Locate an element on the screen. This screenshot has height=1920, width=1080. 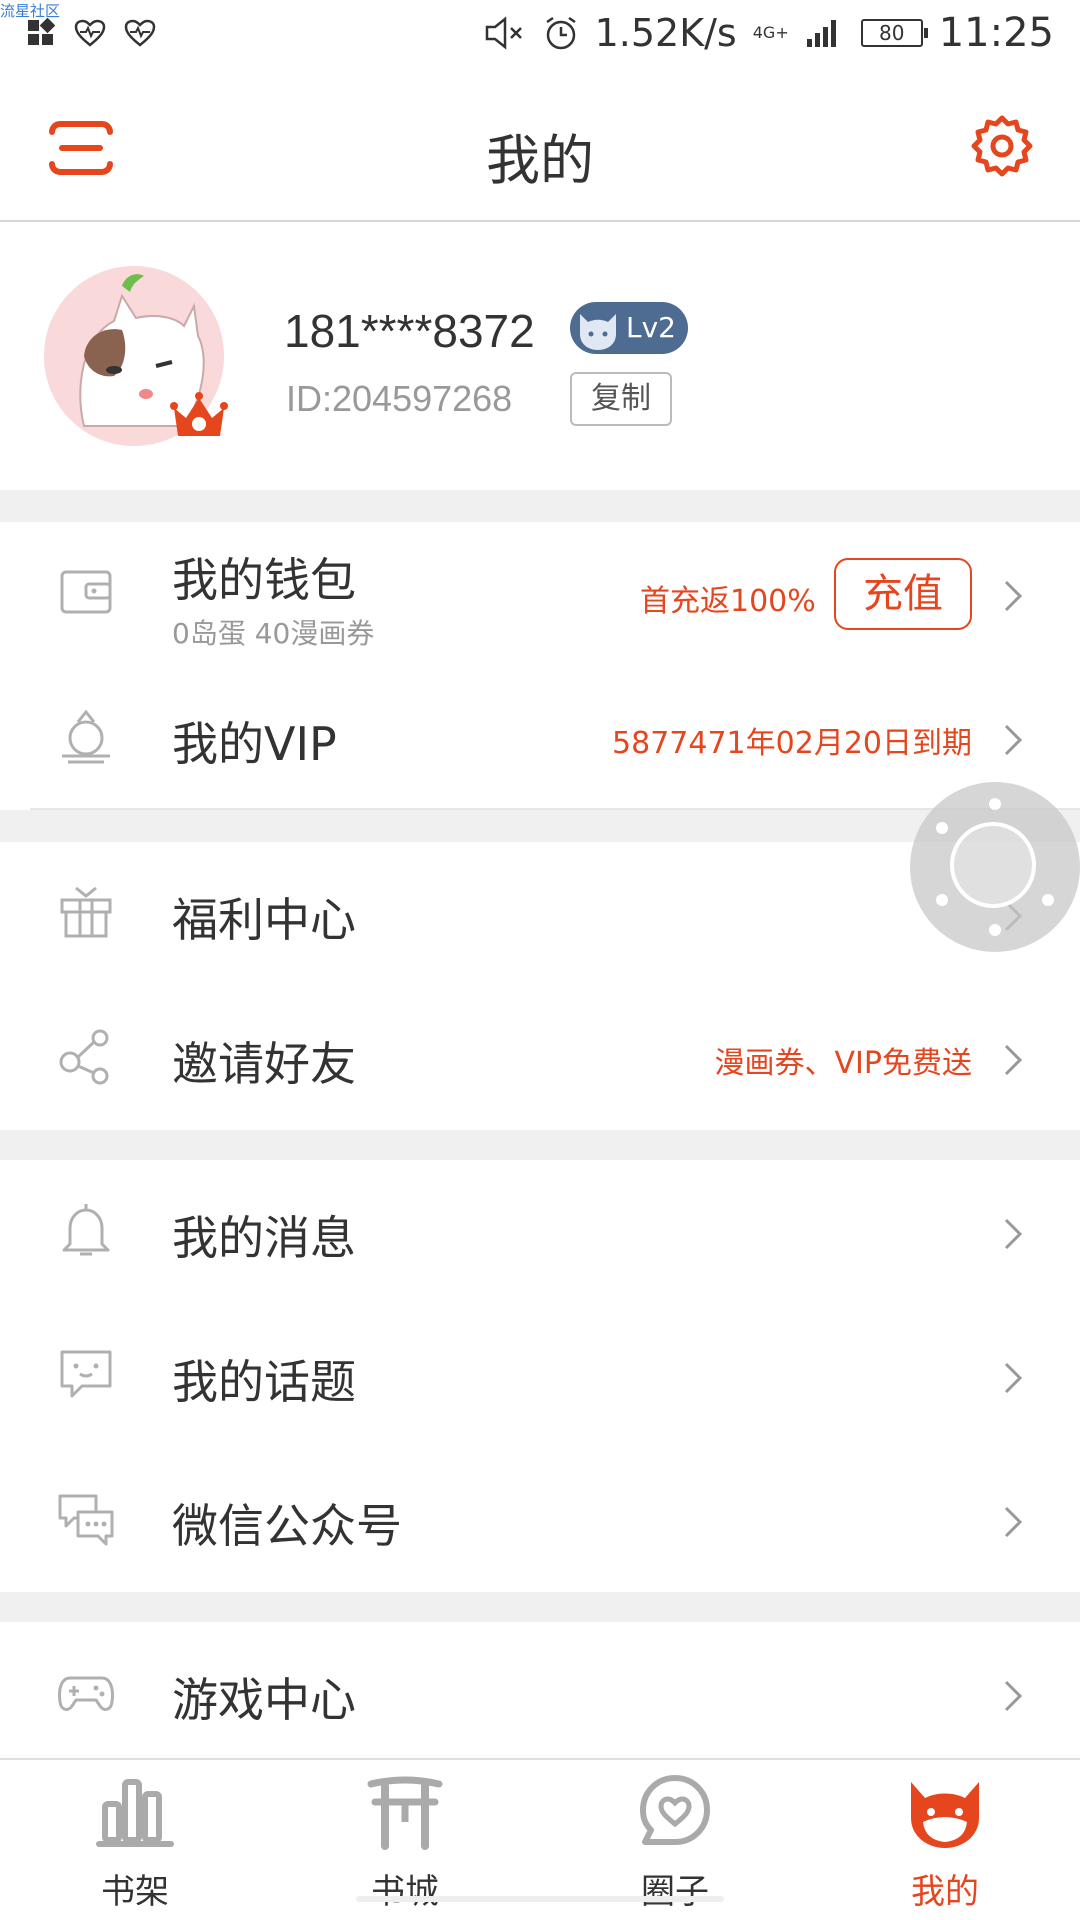
settings-button is located at coordinates (1002, 148).